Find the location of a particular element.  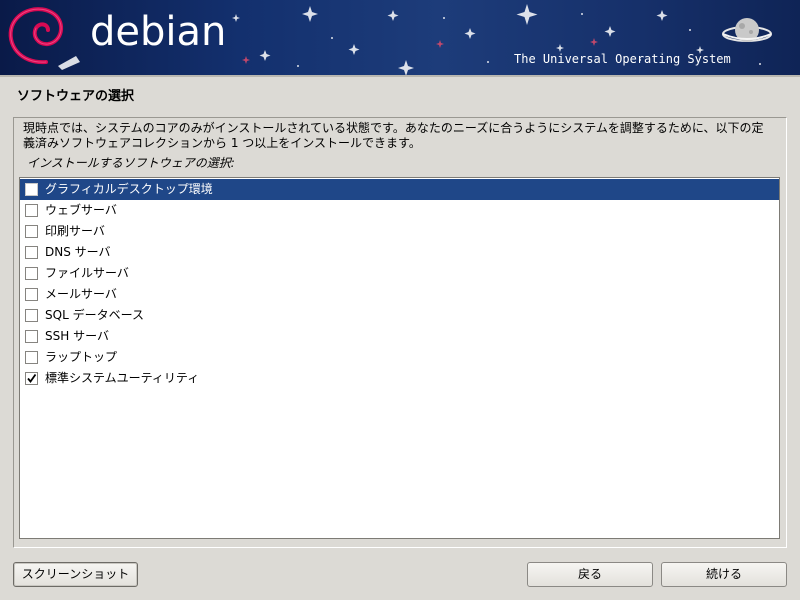

debian-wordmark: debian is located at coordinates (158, 32).